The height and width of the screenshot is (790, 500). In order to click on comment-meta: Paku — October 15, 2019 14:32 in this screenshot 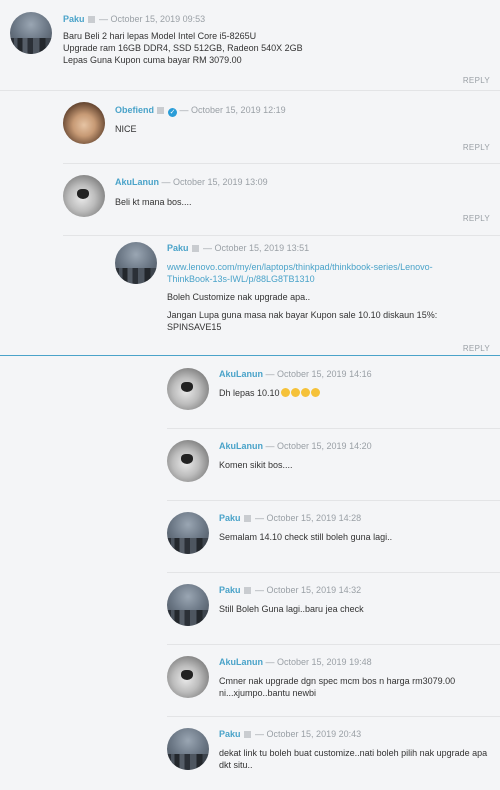, I will do `click(290, 590)`.